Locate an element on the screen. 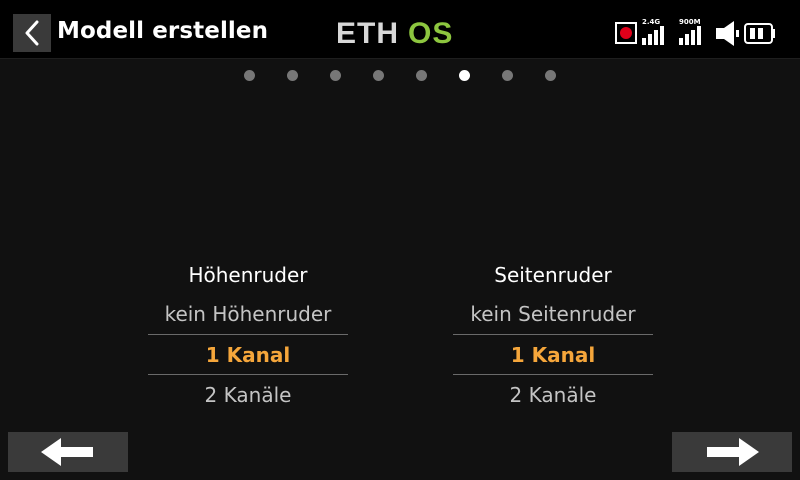  arrow-right-icon is located at coordinates (733, 452).